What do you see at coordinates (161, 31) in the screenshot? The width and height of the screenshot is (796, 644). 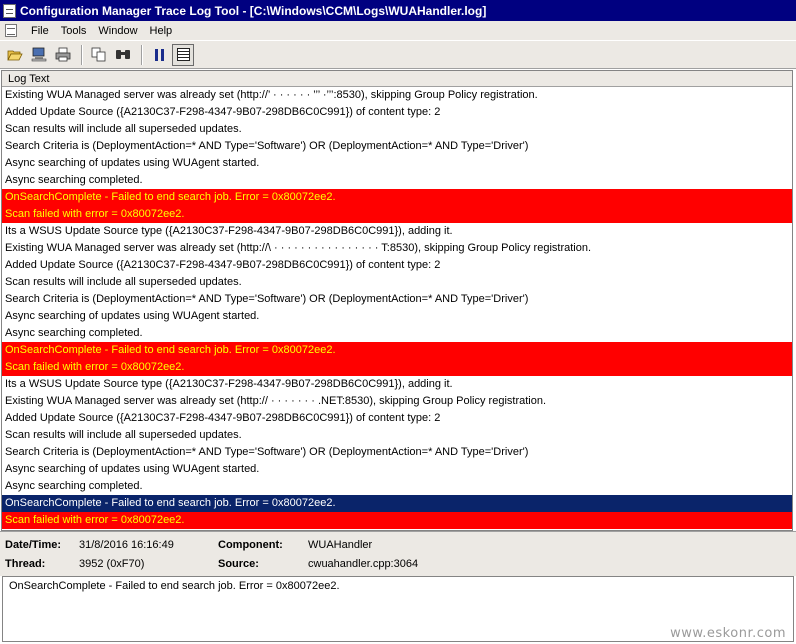 I see `menu-help: Help` at bounding box center [161, 31].